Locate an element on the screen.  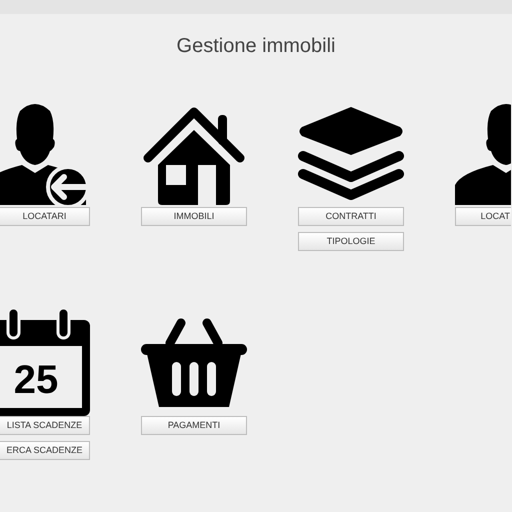
layers-icon is located at coordinates (351, 153).